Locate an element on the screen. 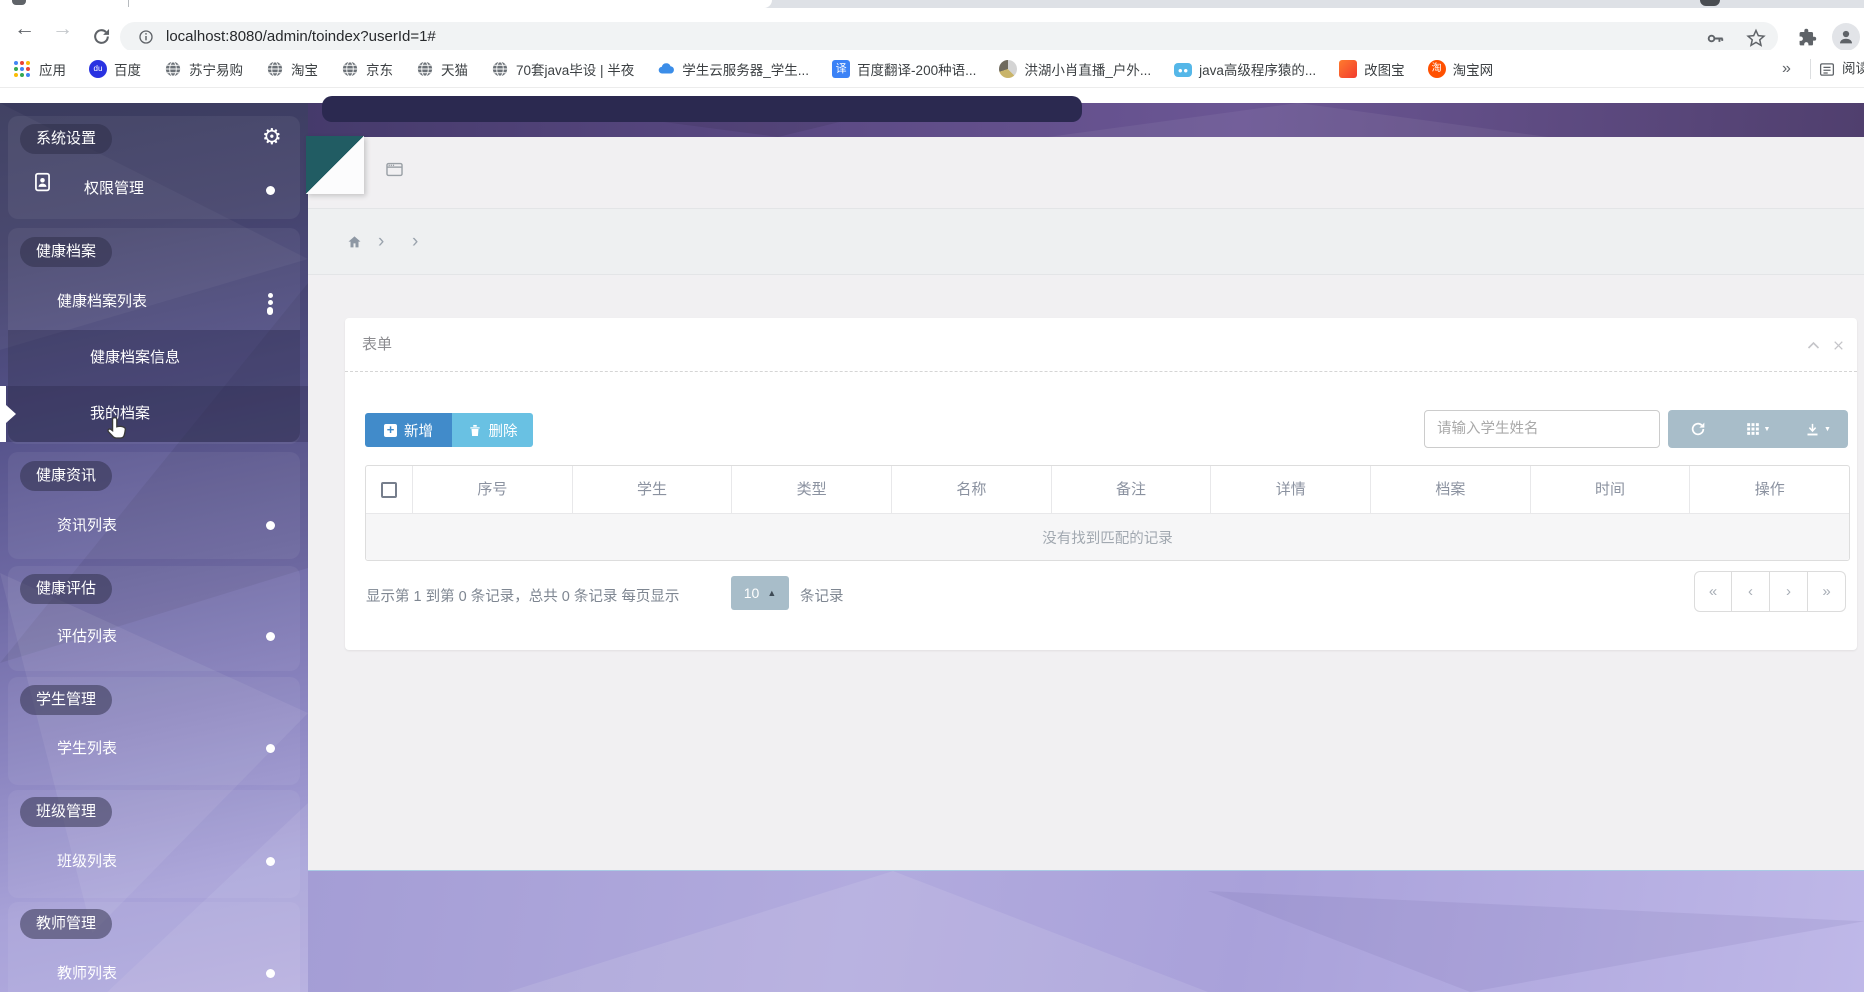  window-tab-icon is located at coordinates (394, 169).